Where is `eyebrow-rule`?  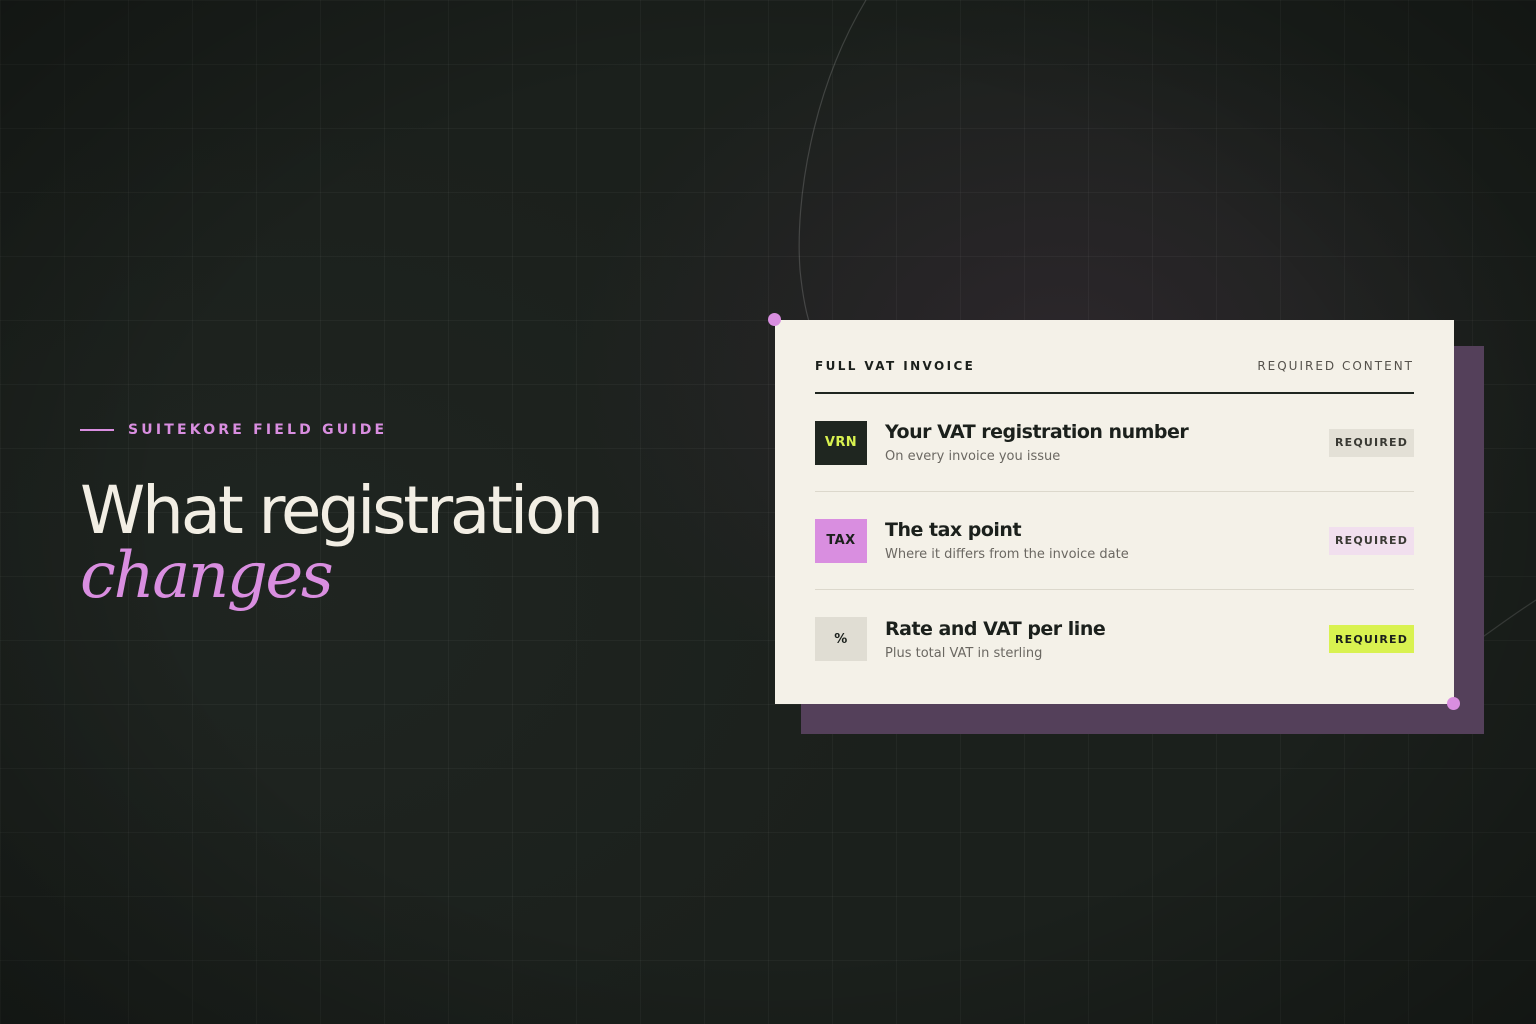
eyebrow-rule is located at coordinates (97, 430).